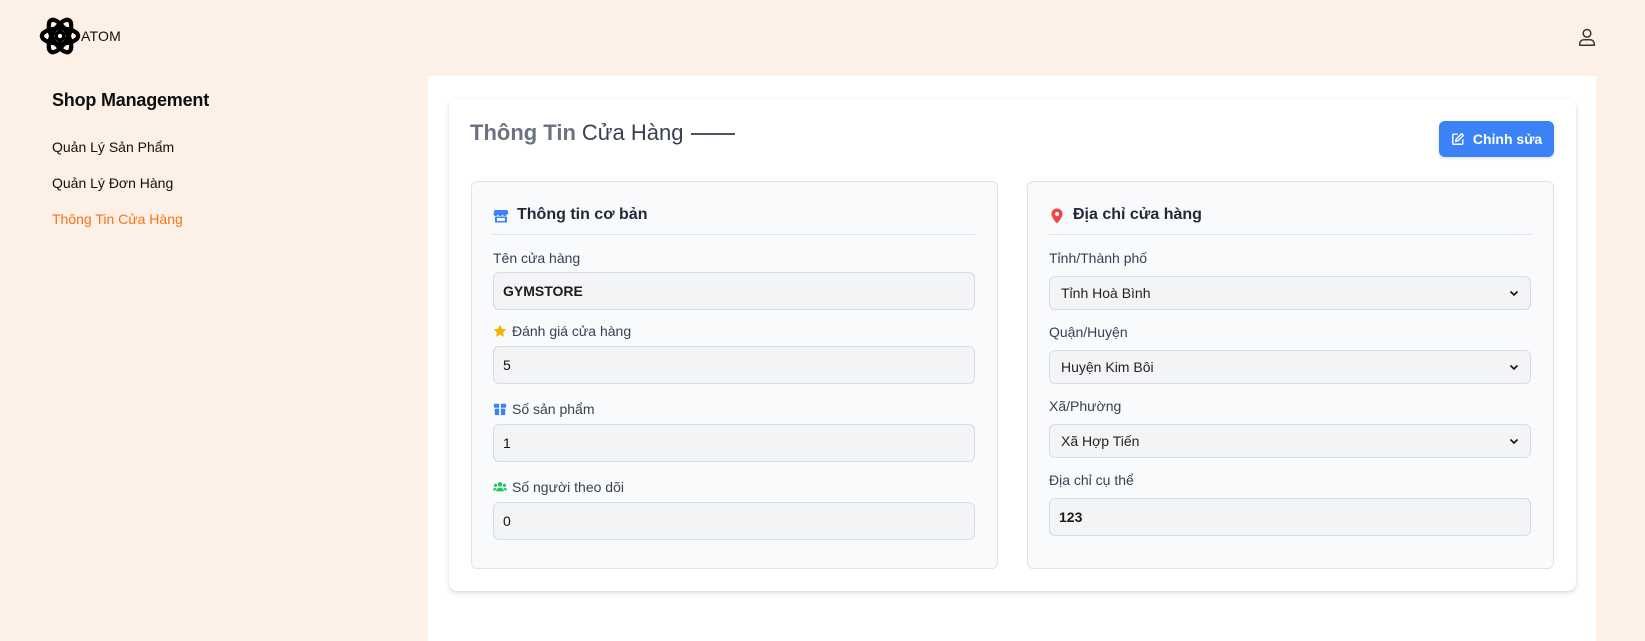  Describe the element at coordinates (713, 134) in the screenshot. I see `title-underline` at that location.